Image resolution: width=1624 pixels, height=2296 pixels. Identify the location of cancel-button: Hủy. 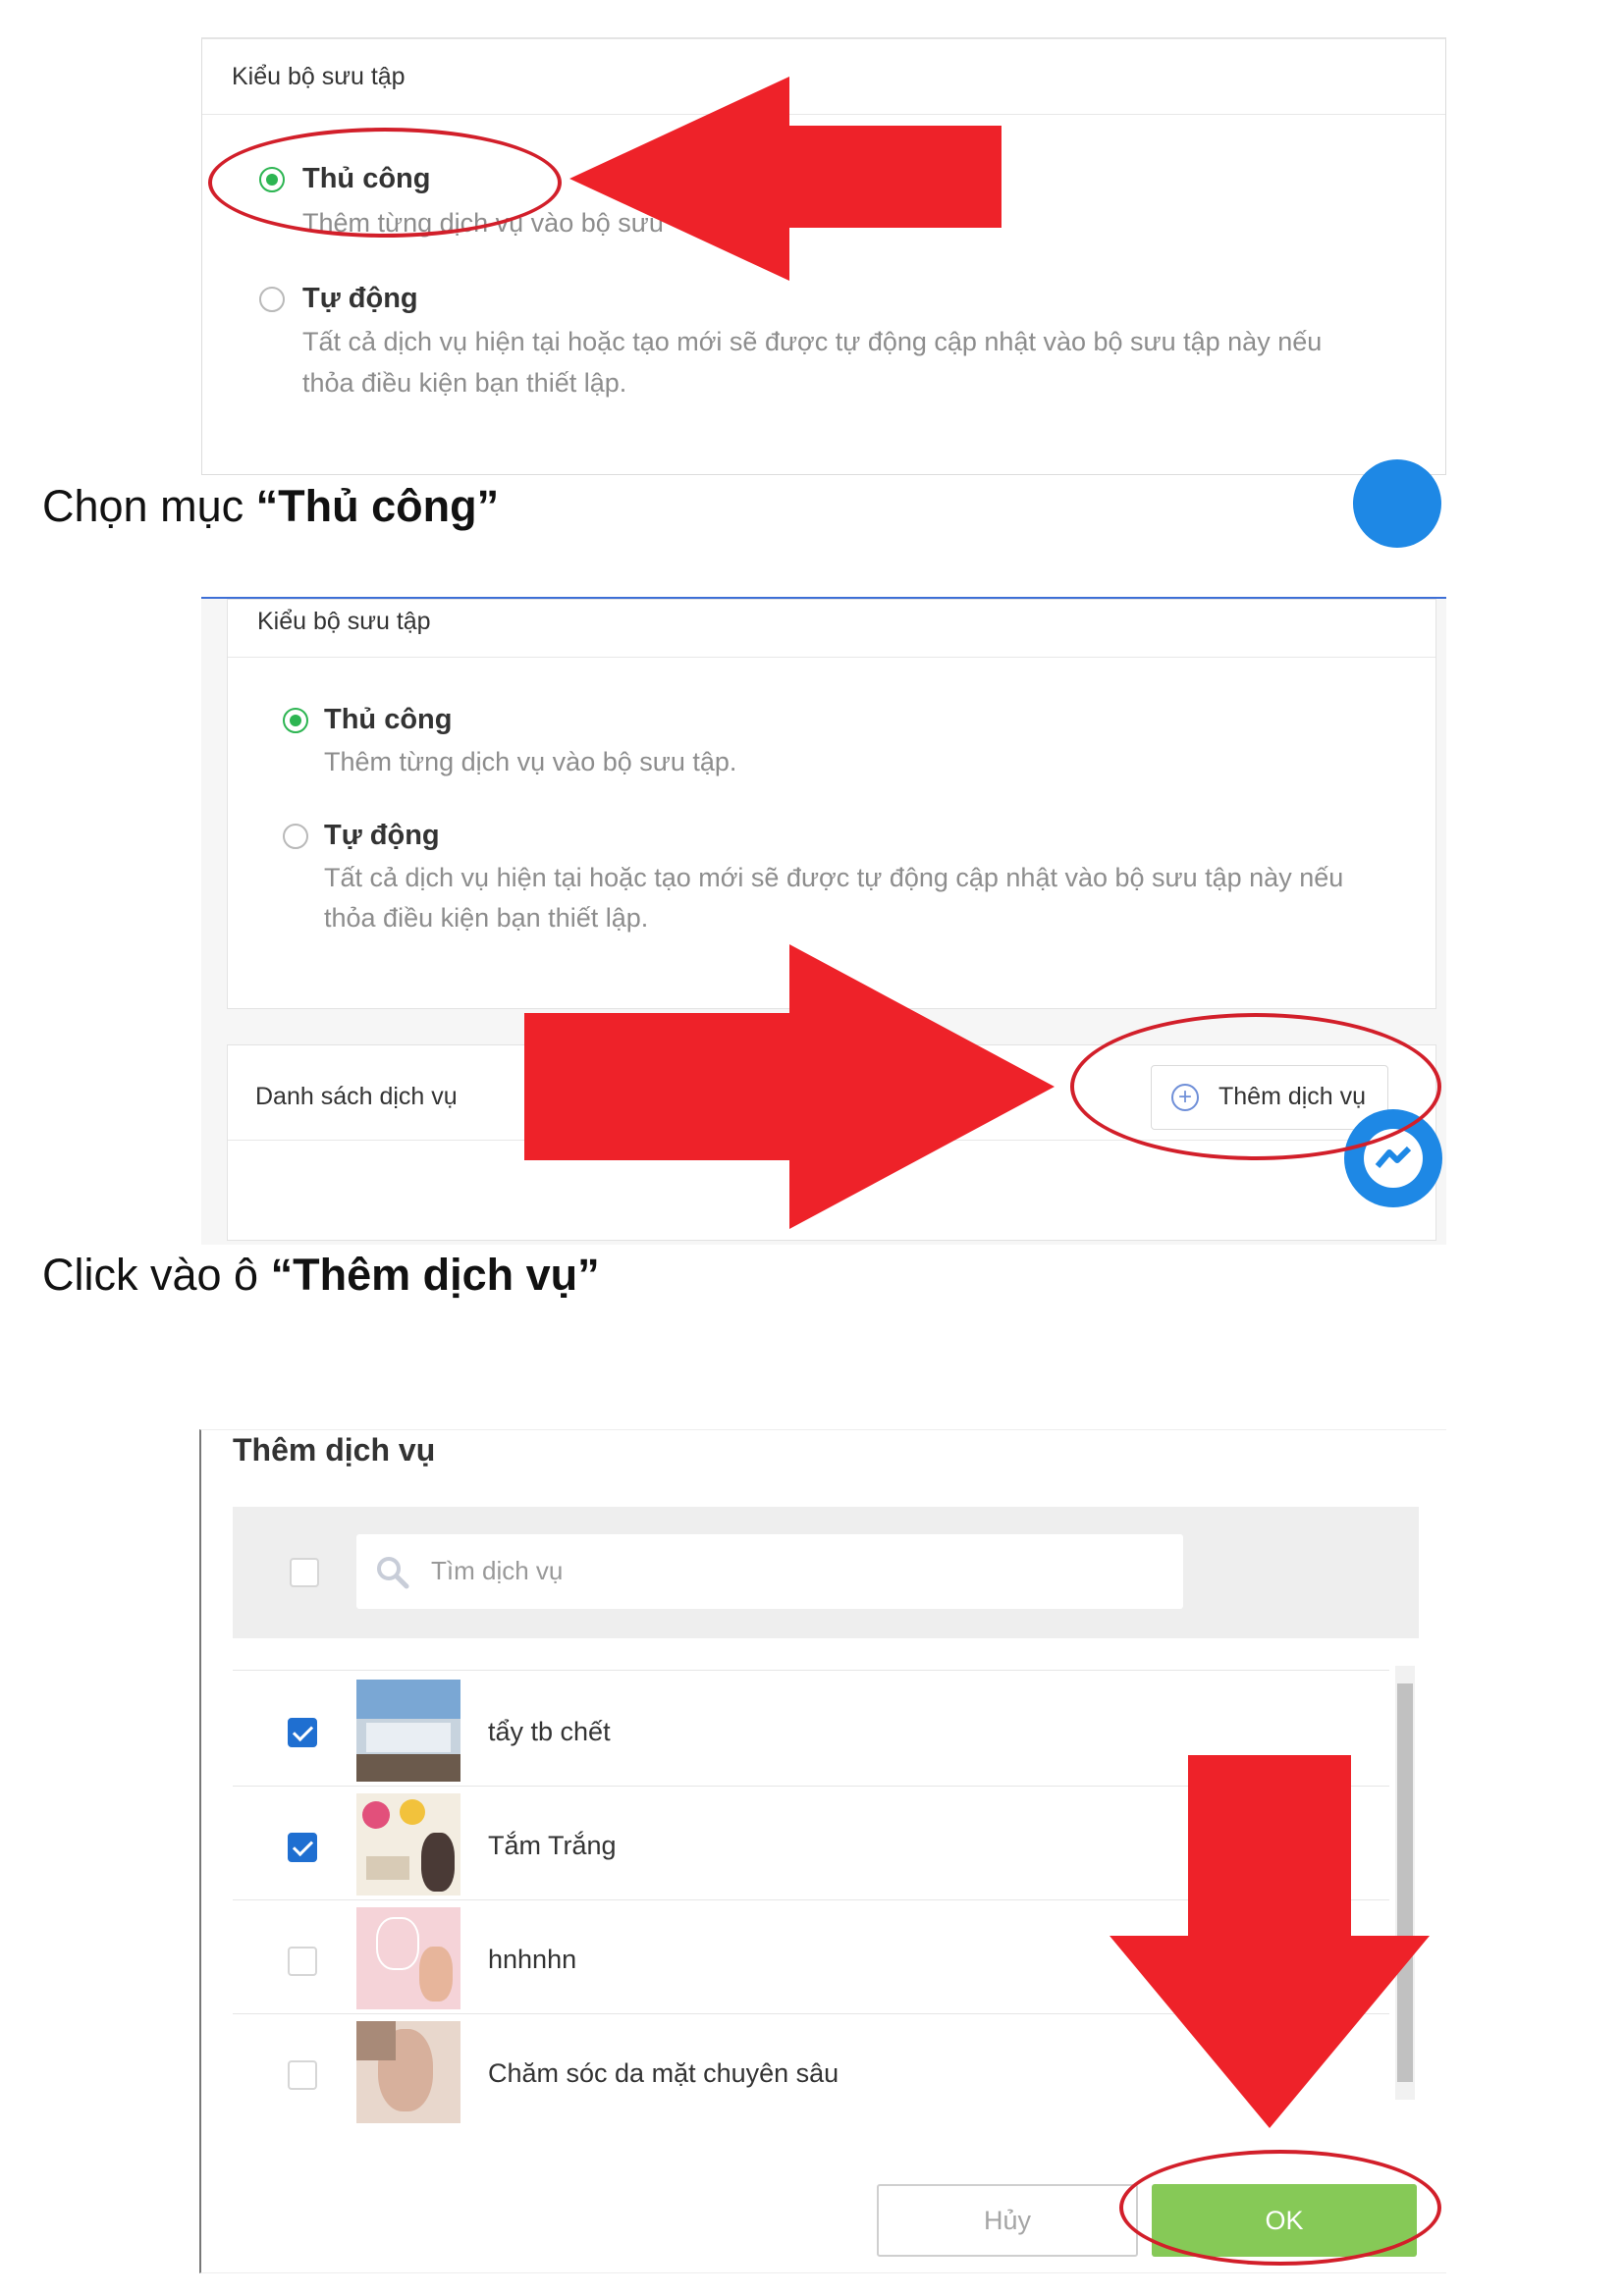
(1007, 2221).